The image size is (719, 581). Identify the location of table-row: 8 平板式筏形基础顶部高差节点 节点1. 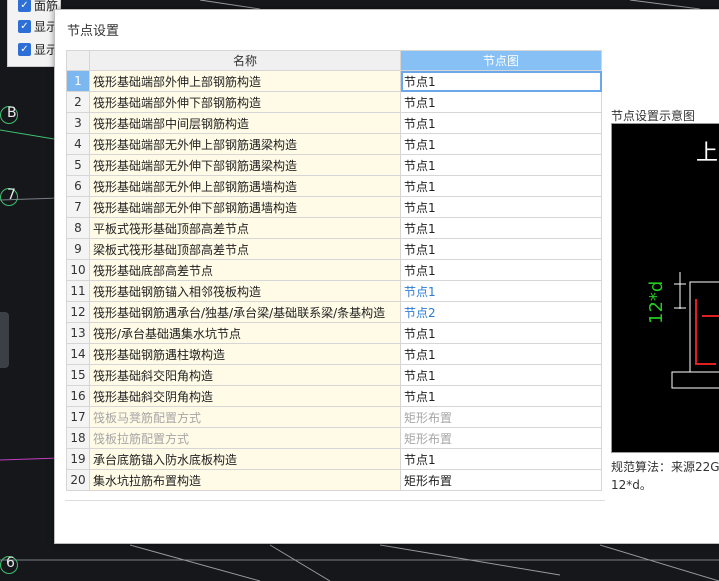
(334, 228).